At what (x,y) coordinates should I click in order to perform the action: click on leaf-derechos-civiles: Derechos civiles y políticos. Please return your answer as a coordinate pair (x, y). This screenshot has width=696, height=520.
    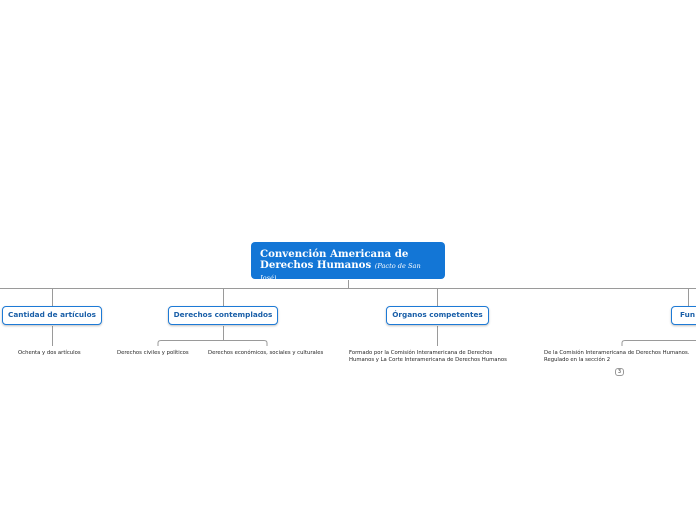
    Looking at the image, I should click on (153, 353).